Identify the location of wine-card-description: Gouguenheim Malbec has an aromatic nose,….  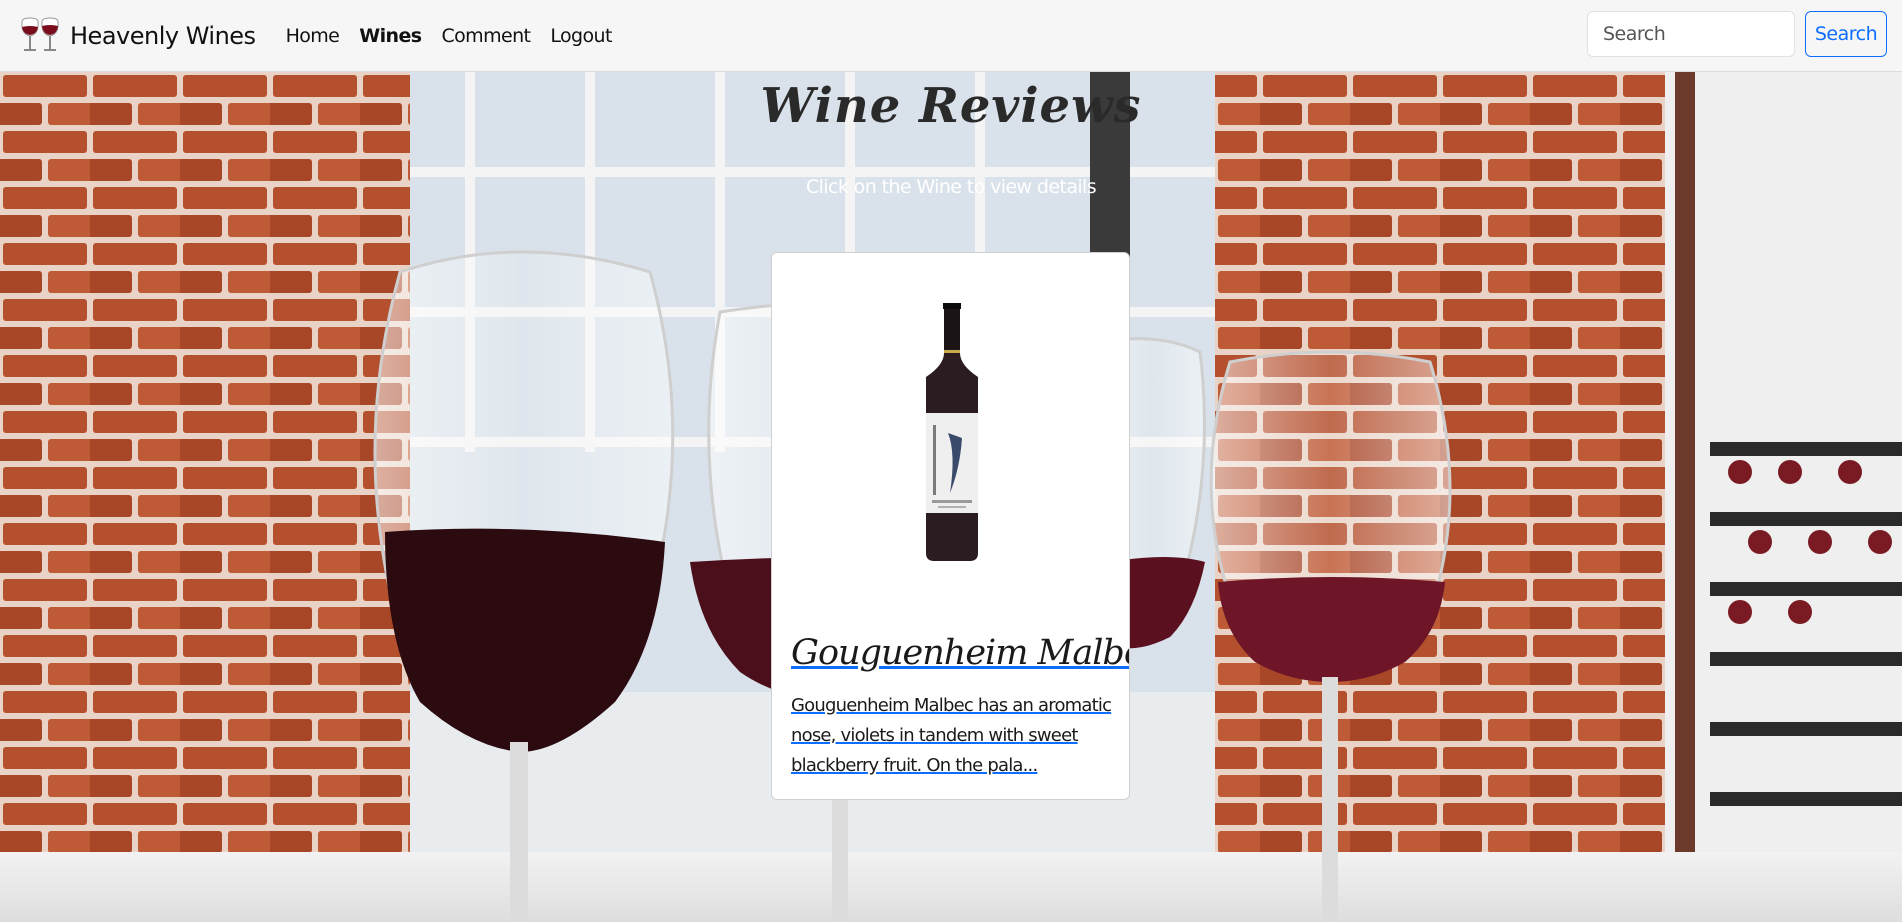
(953, 736).